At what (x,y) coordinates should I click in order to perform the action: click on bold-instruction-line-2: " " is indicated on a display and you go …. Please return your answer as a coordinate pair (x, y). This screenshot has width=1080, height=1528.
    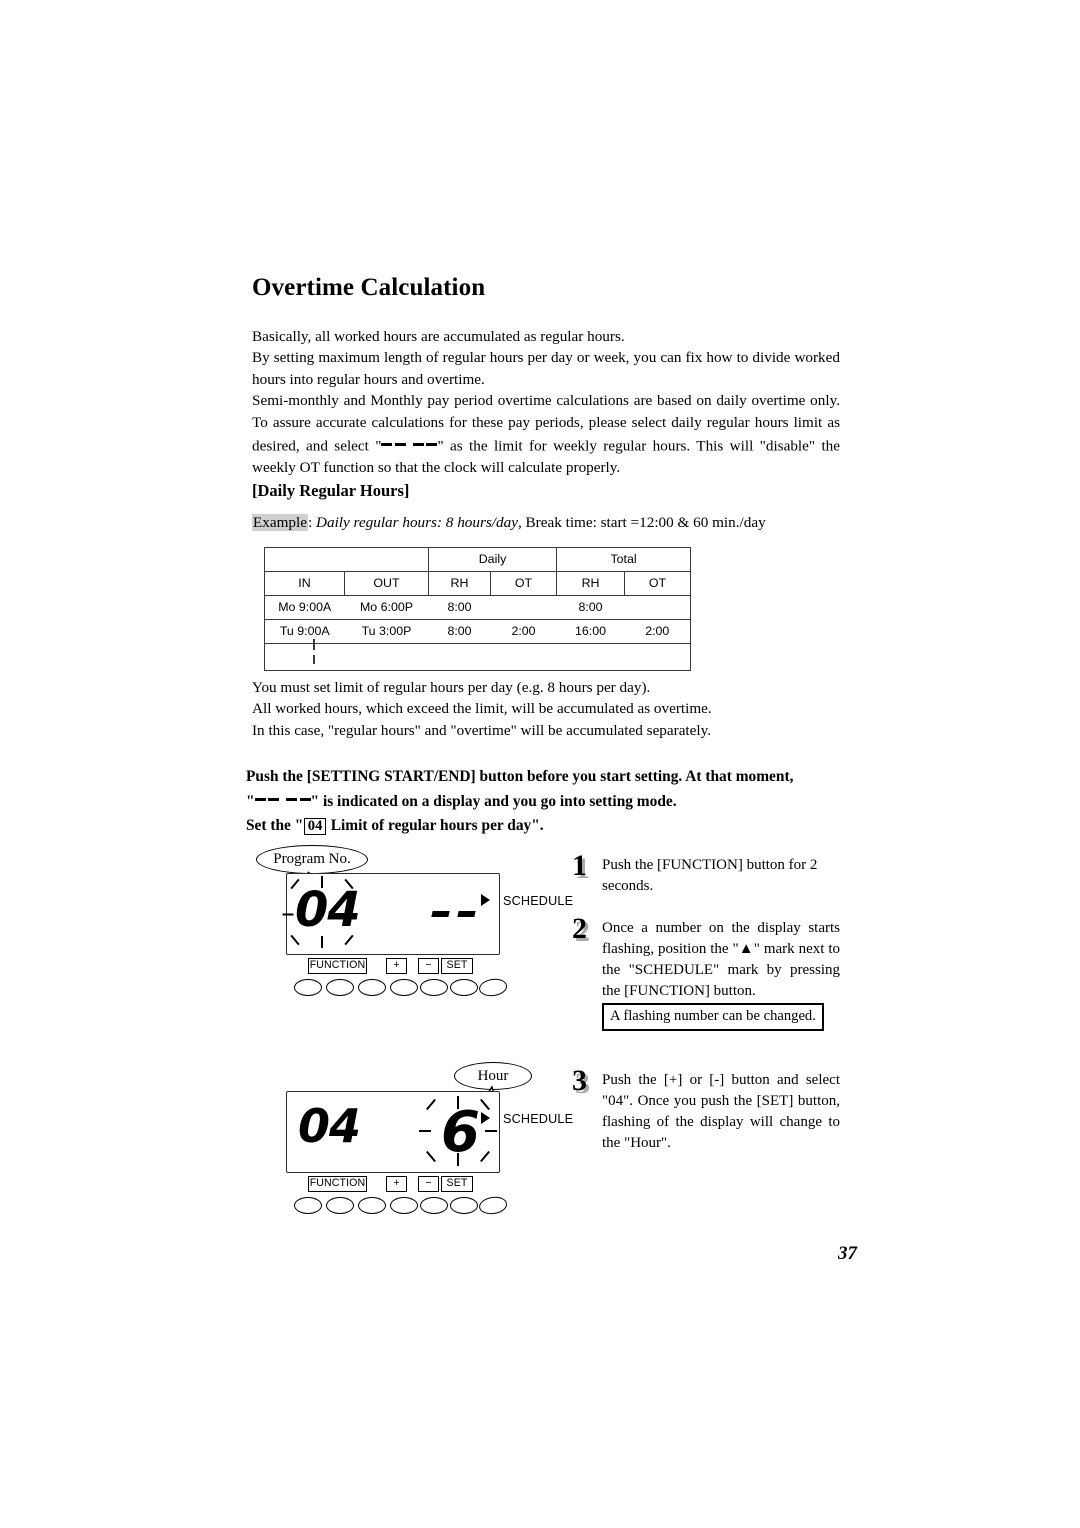
    Looking at the image, I should click on (544, 800).